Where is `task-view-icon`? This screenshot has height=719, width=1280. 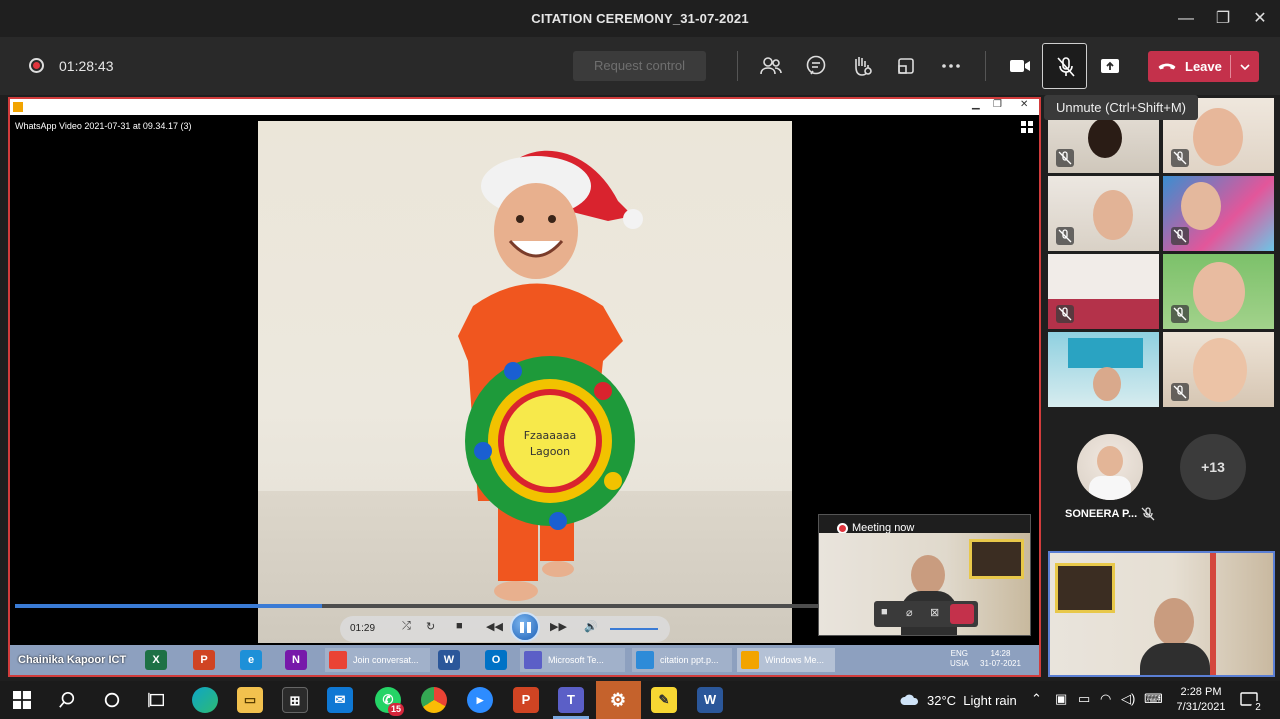
task-view-icon is located at coordinates (157, 700).